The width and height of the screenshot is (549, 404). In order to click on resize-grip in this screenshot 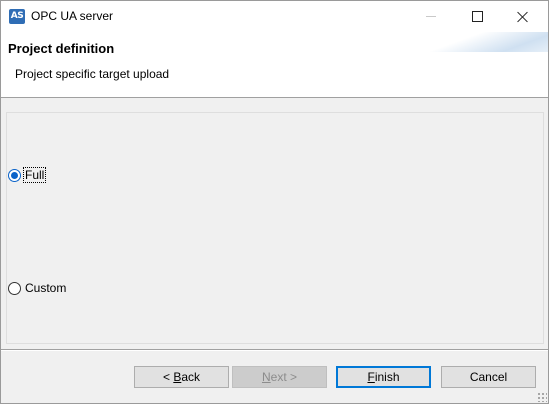, I will do `click(542, 397)`.